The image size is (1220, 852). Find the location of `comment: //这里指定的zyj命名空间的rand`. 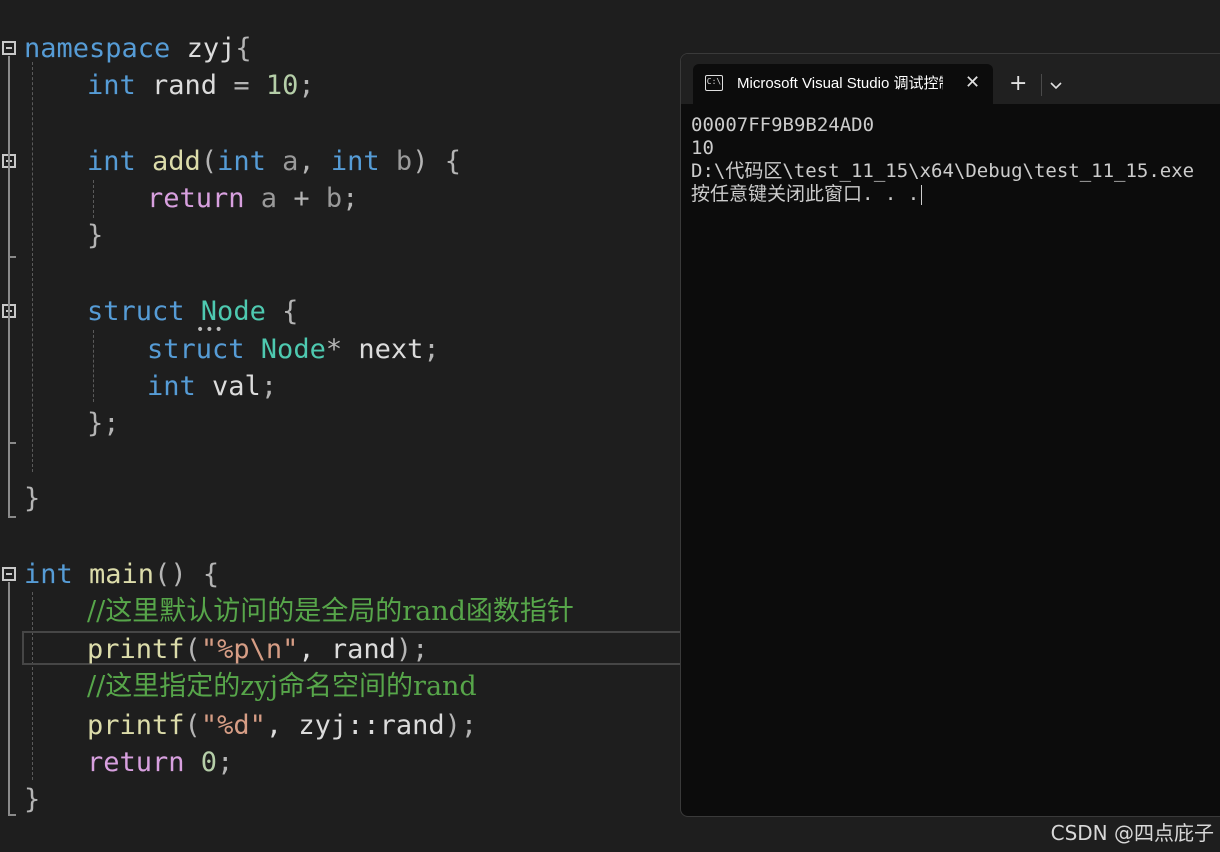

comment: //这里指定的zyj命名空间的rand is located at coordinates (282, 686).